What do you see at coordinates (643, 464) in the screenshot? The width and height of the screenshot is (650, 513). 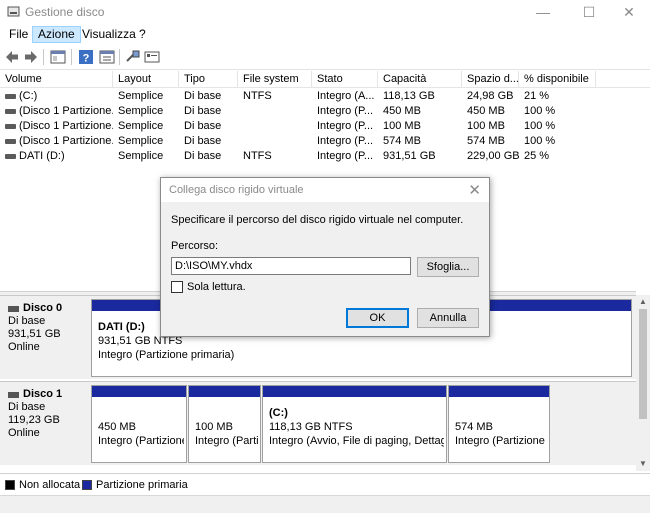 I see `scroll-down-arrow-icon: ▼` at bounding box center [643, 464].